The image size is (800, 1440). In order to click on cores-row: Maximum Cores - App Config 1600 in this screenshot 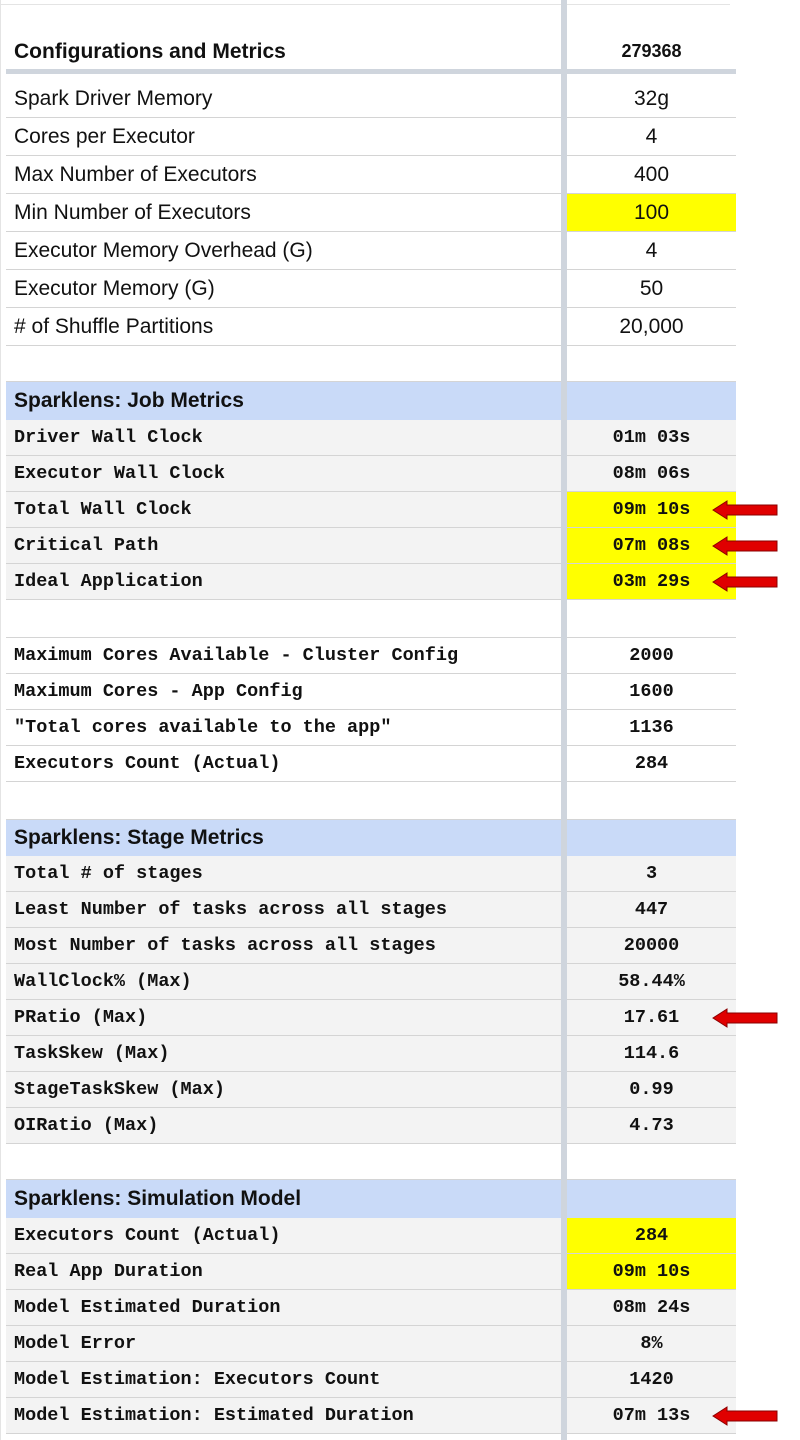, I will do `click(371, 692)`.